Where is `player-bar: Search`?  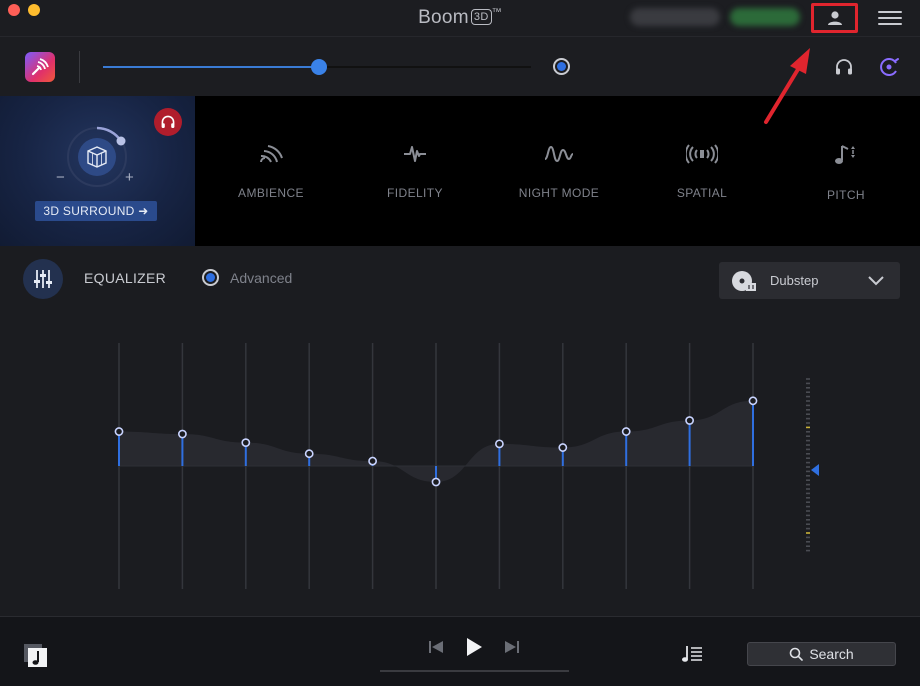
player-bar: Search is located at coordinates (460, 651).